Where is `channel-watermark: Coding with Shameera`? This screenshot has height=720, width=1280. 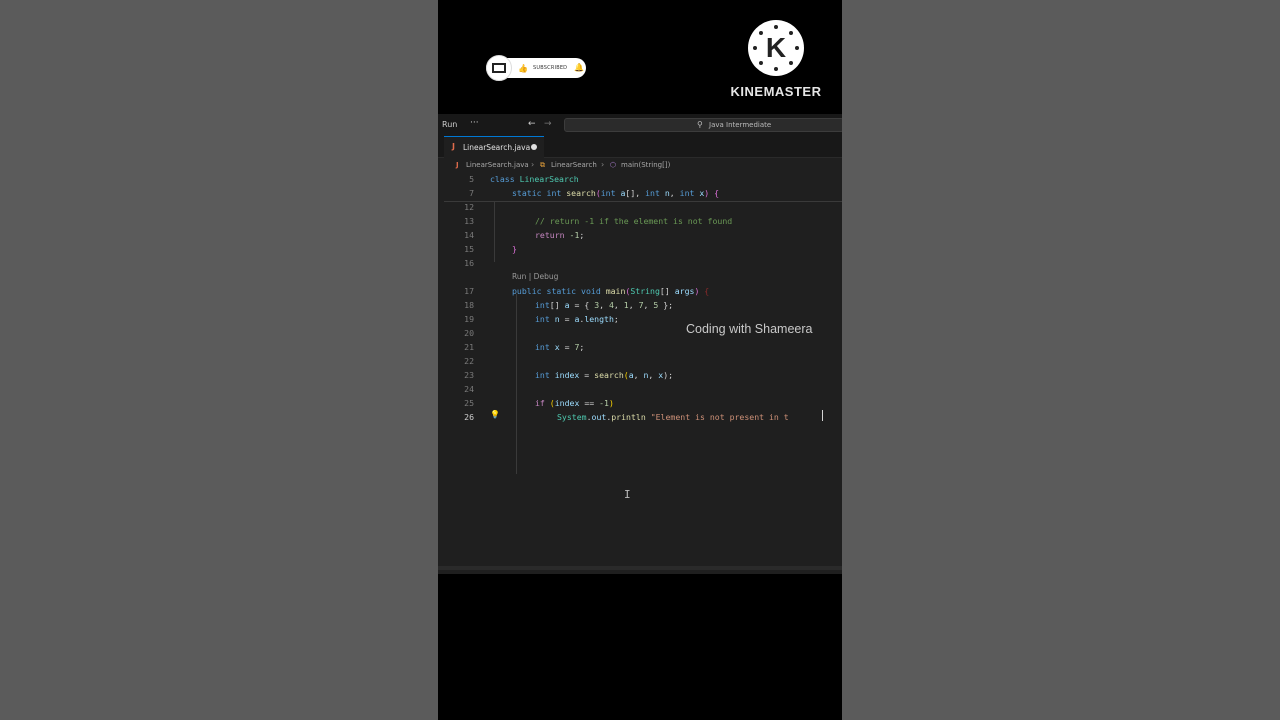 channel-watermark: Coding with Shameera is located at coordinates (749, 329).